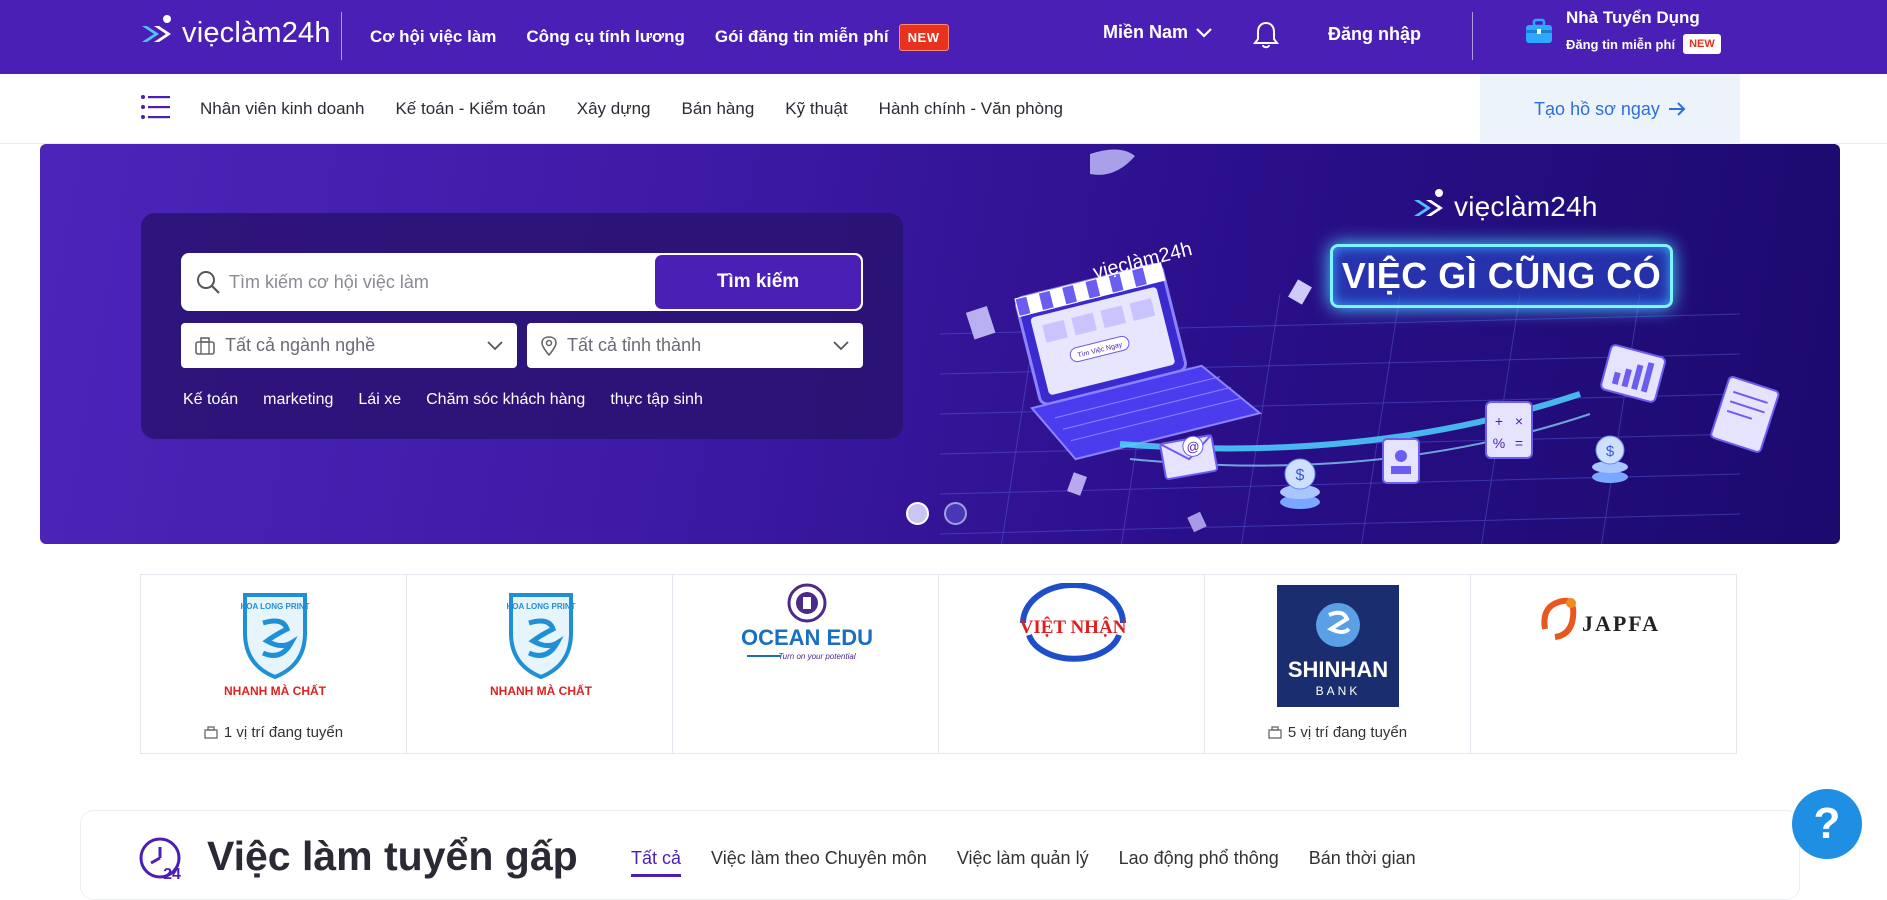 The width and height of the screenshot is (1887, 900). I want to click on nav-free-posting: Gói đăng tin miễn phí NEW, so click(831, 37).